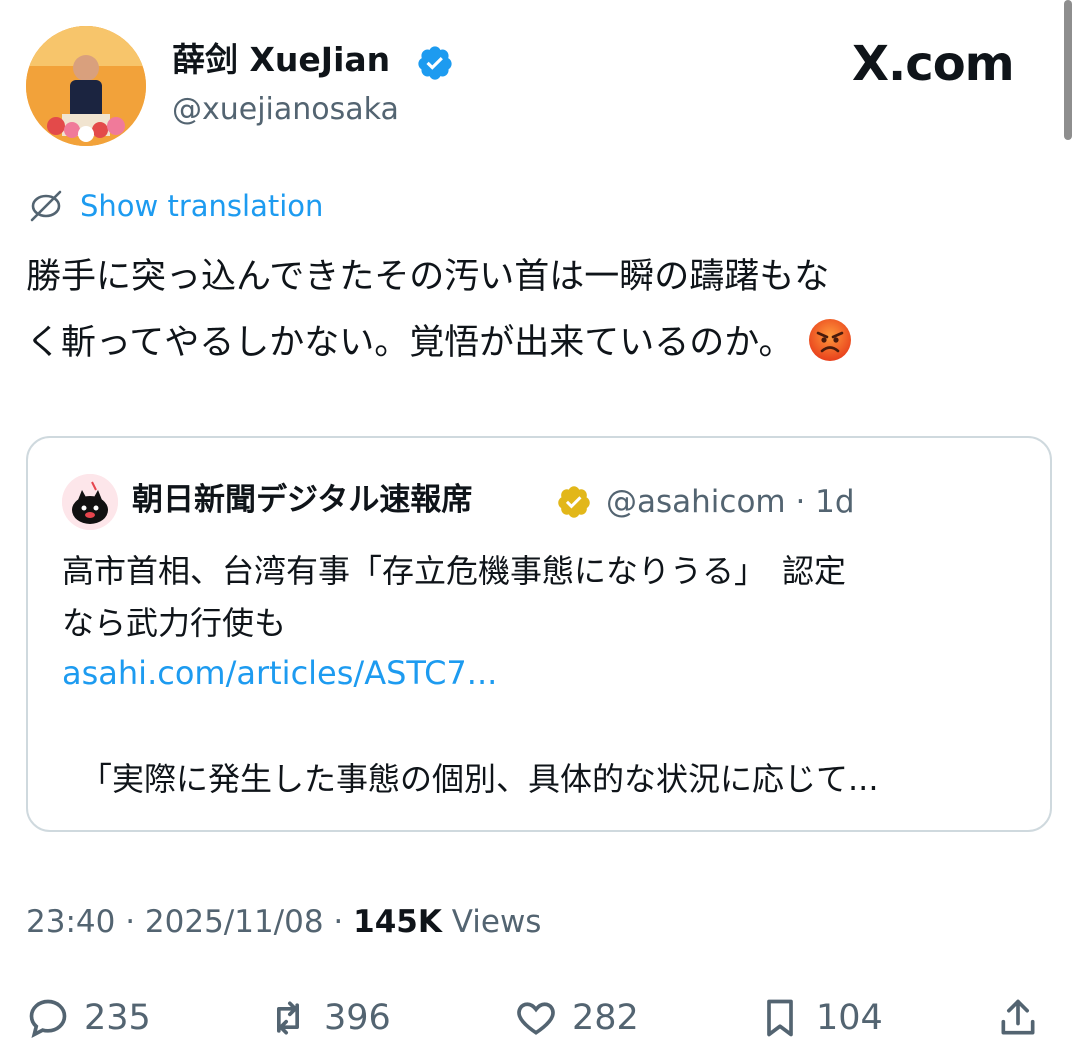 This screenshot has height=1054, width=1080. What do you see at coordinates (189, 922) in the screenshot?
I see `time-date: 23:40 · 2025/11/08 ·` at bounding box center [189, 922].